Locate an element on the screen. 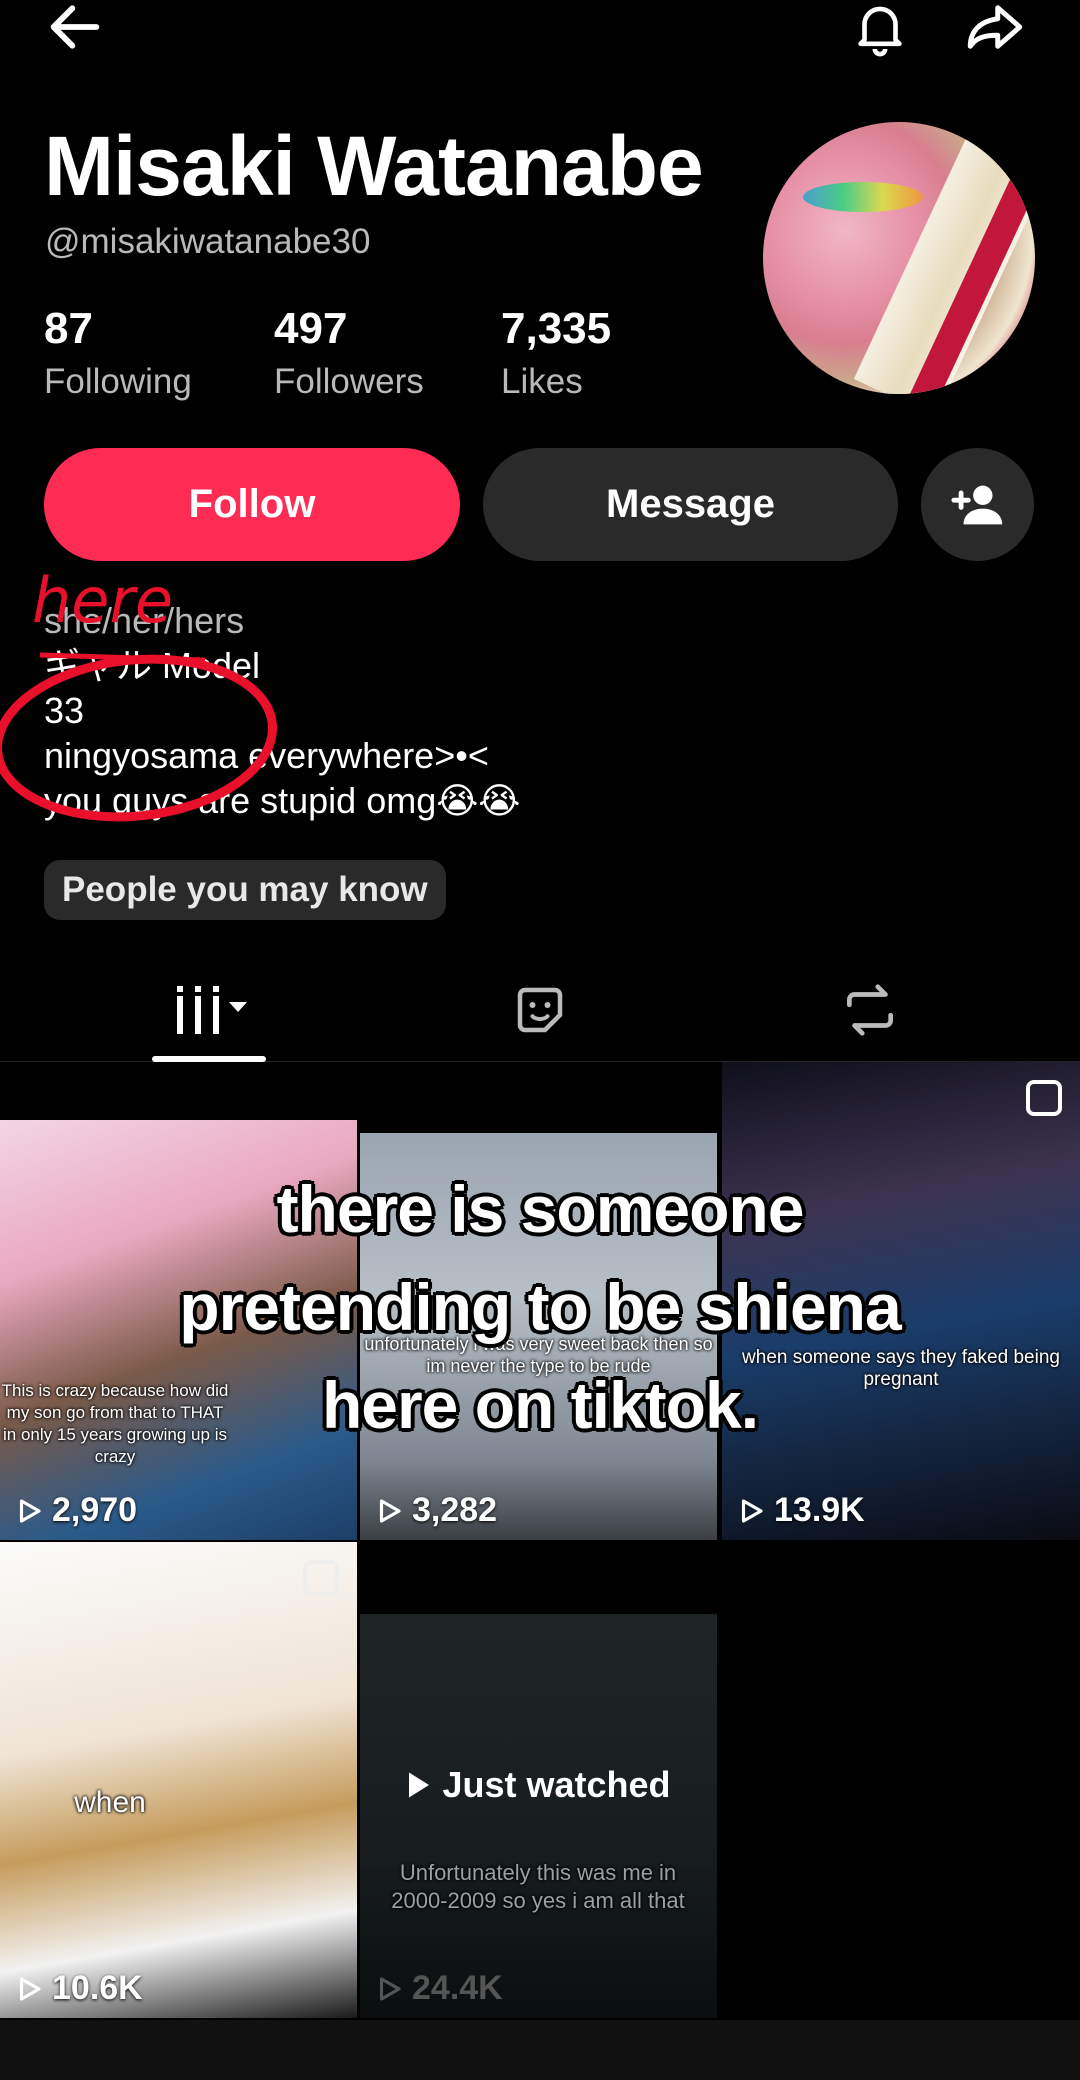  active-tab-indicator is located at coordinates (209, 1059).